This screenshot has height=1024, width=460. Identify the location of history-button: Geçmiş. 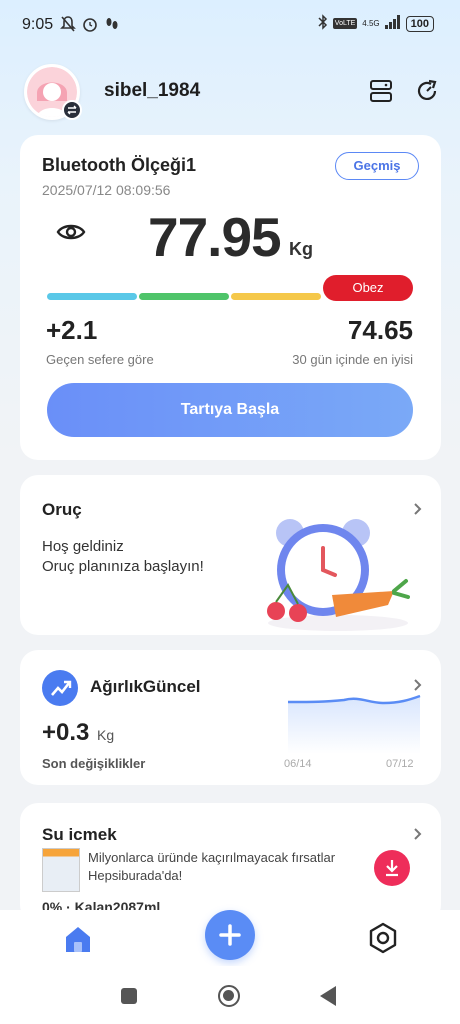
(377, 166).